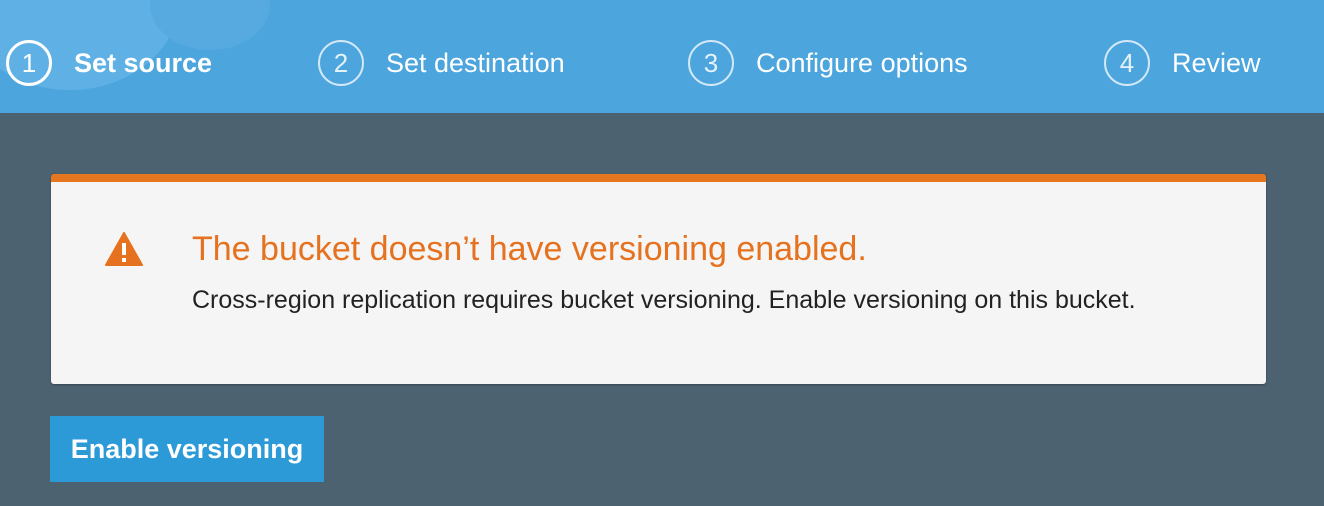 This screenshot has width=1324, height=506. What do you see at coordinates (1127, 63) in the screenshot?
I see `step-number: 4` at bounding box center [1127, 63].